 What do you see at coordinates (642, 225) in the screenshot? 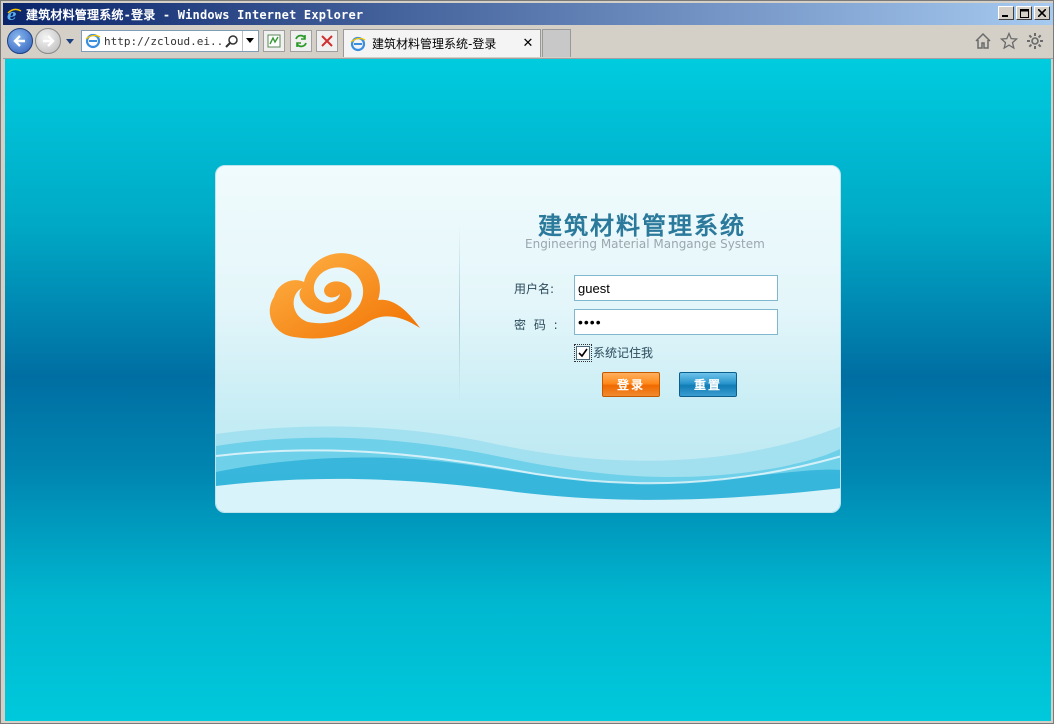
I see `system-title: 建筑材料管理系统` at bounding box center [642, 225].